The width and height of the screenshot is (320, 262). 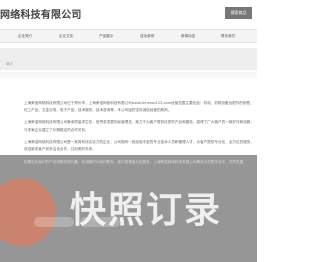 I want to click on nav-item-profile: 企业简介, so click(x=25, y=36).